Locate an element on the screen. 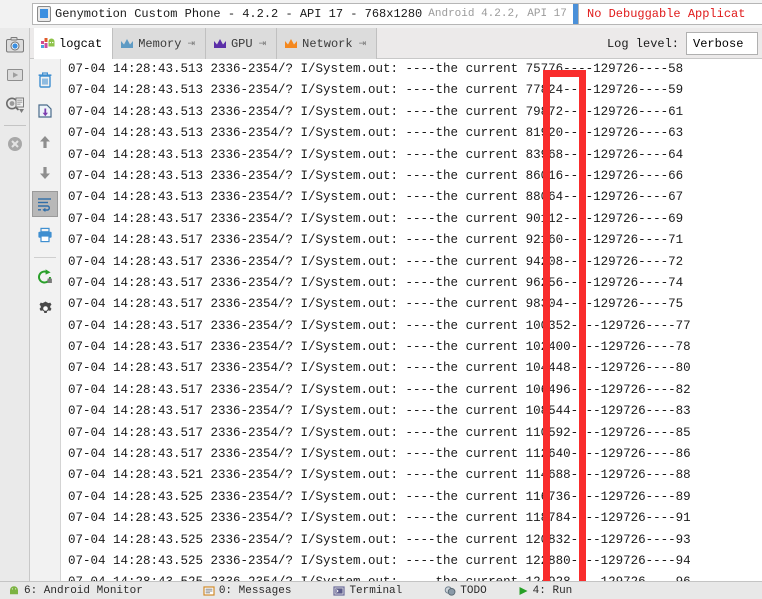 Image resolution: width=762 pixels, height=599 pixels. rail-divider is located at coordinates (14, 125).